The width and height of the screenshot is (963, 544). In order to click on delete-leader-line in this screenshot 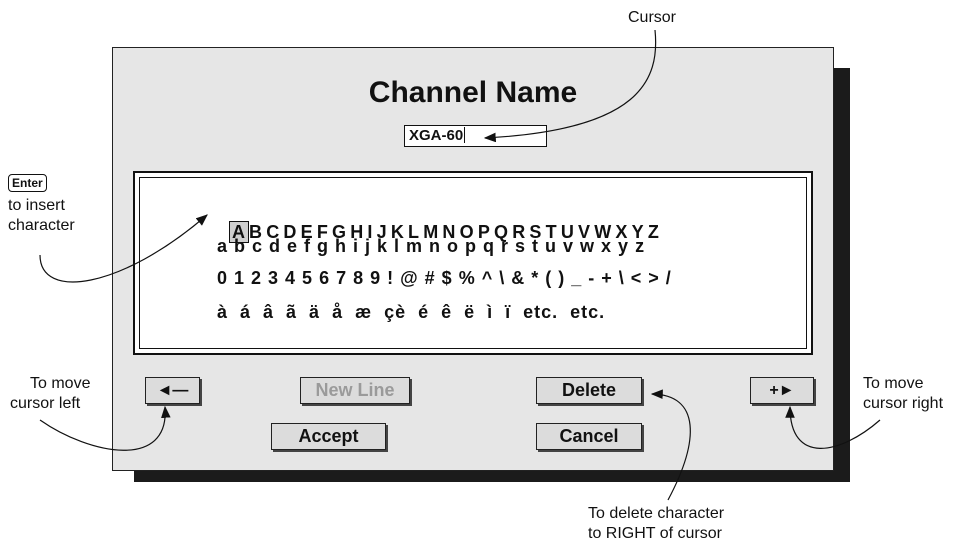, I will do `click(670, 445)`.